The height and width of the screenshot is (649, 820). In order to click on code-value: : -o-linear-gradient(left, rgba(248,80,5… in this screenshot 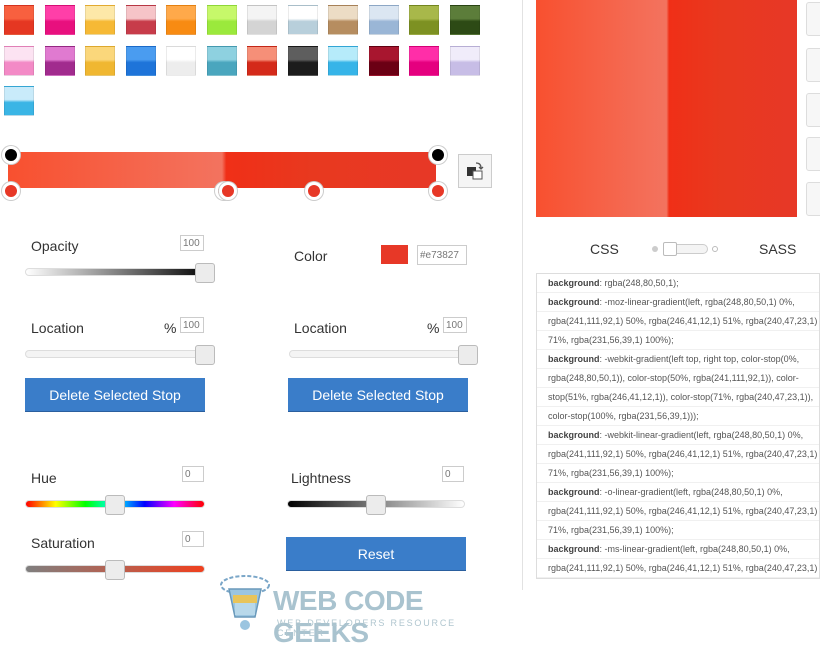, I will do `click(691, 492)`.